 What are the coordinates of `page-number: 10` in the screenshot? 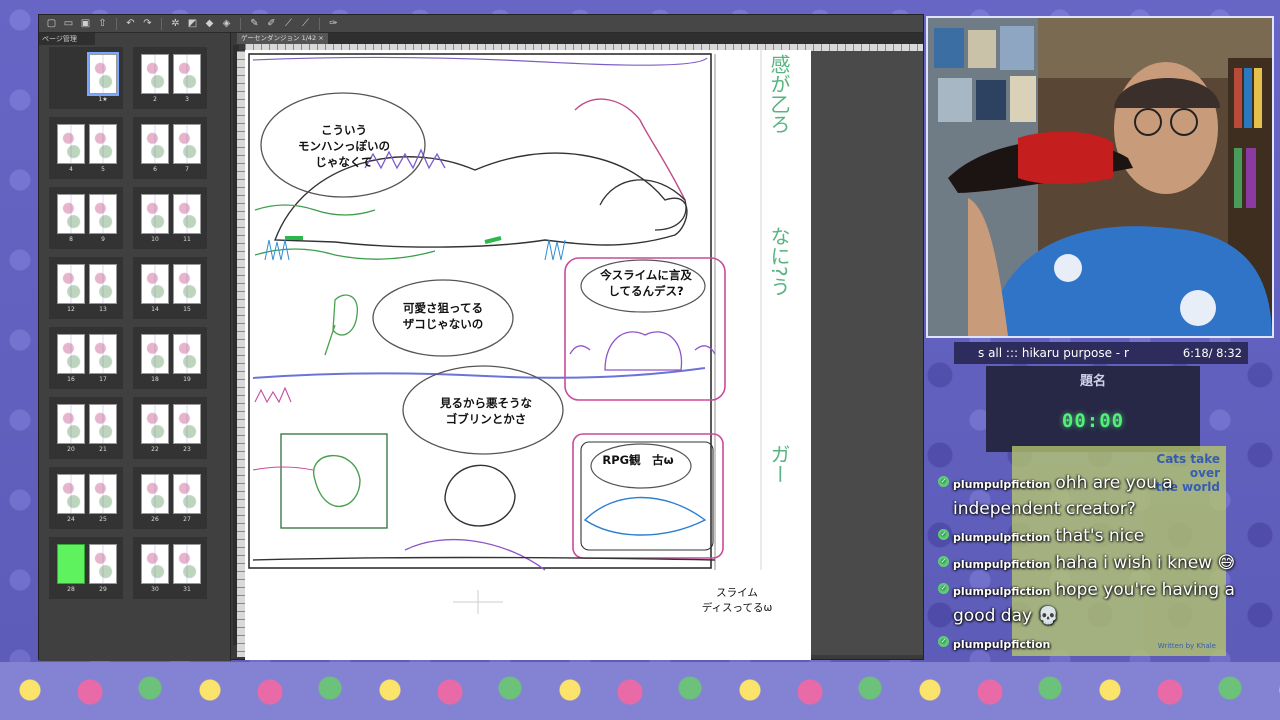 It's located at (155, 239).